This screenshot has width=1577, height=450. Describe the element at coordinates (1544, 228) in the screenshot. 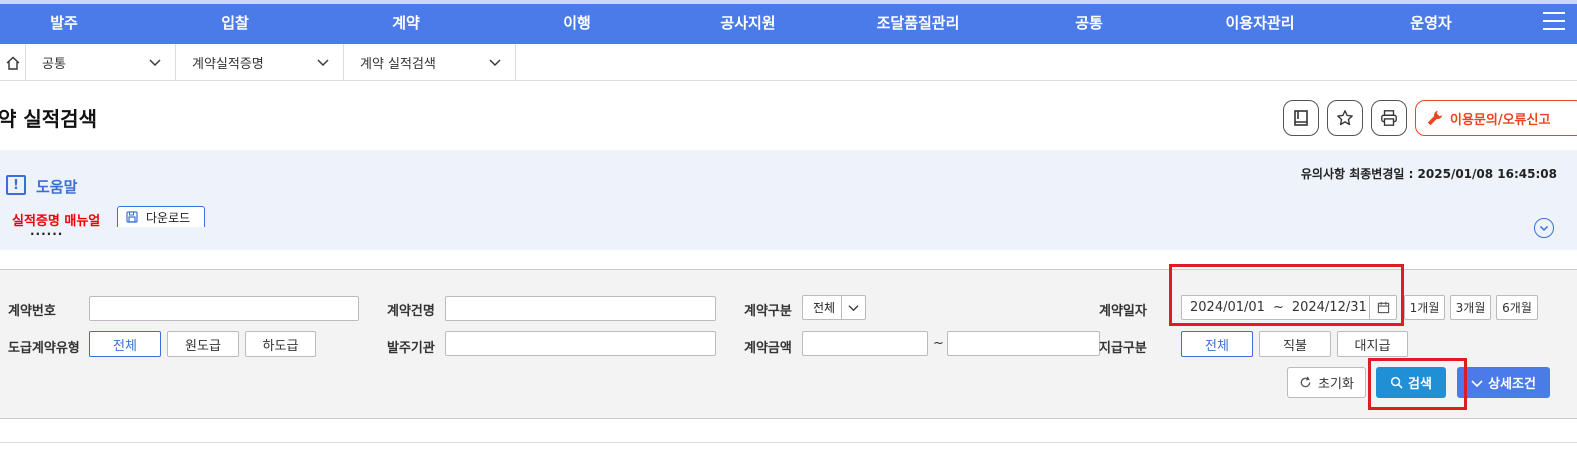

I see `expand-help-icon` at that location.